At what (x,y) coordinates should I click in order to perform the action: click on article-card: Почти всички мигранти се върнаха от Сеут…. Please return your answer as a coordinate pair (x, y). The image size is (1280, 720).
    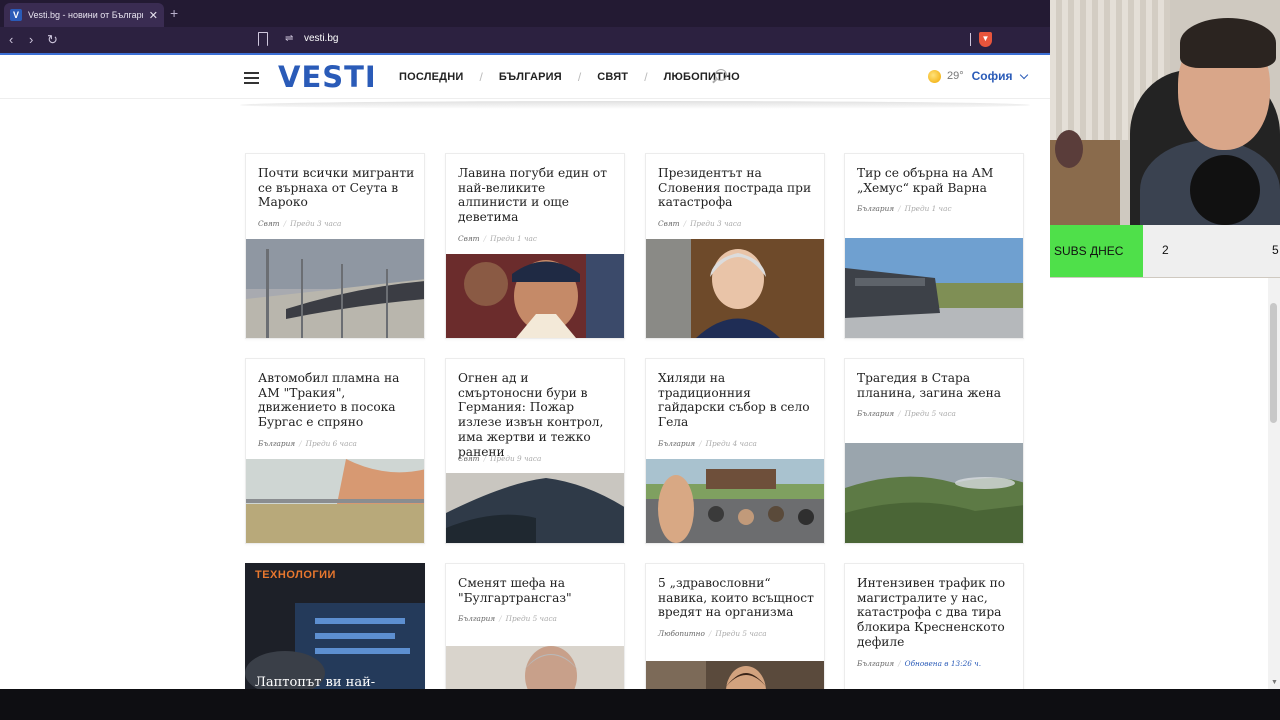
    Looking at the image, I should click on (335, 246).